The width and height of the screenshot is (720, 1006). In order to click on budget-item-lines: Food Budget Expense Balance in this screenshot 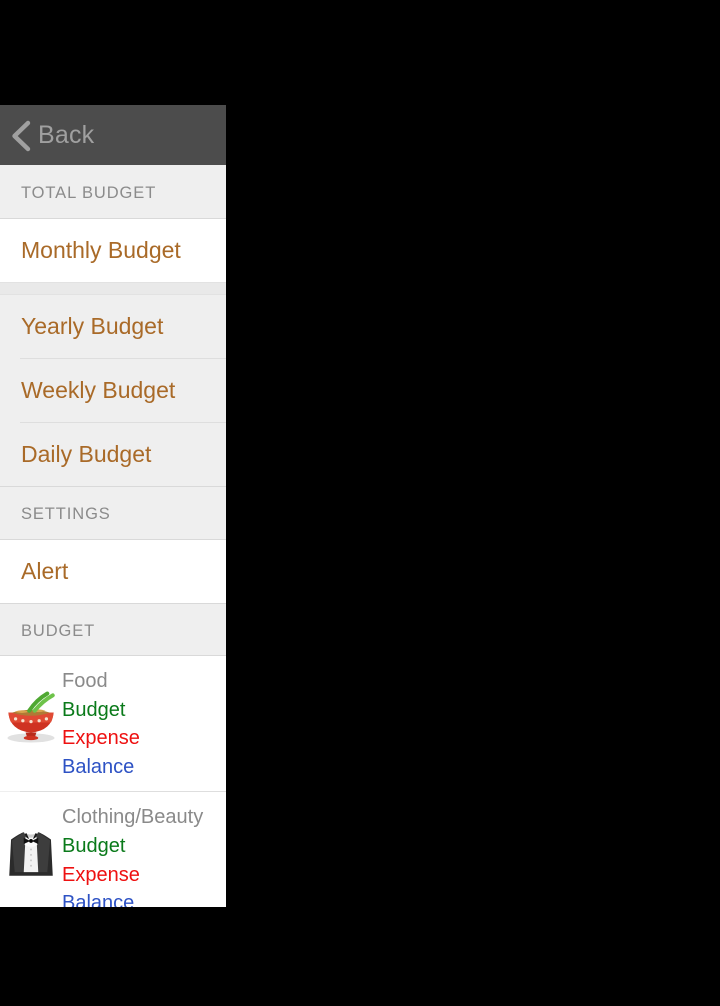, I will do `click(144, 724)`.